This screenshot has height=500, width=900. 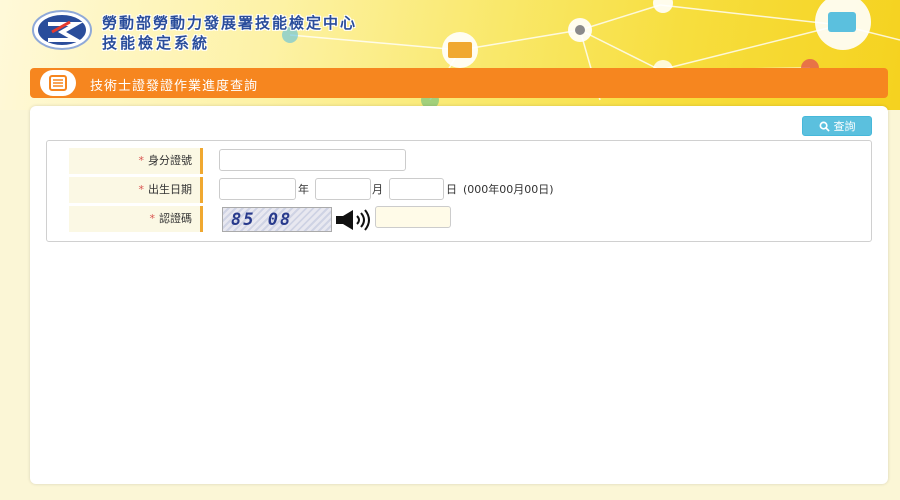 What do you see at coordinates (508, 189) in the screenshot?
I see `date-format-hint: (000年00月00日)` at bounding box center [508, 189].